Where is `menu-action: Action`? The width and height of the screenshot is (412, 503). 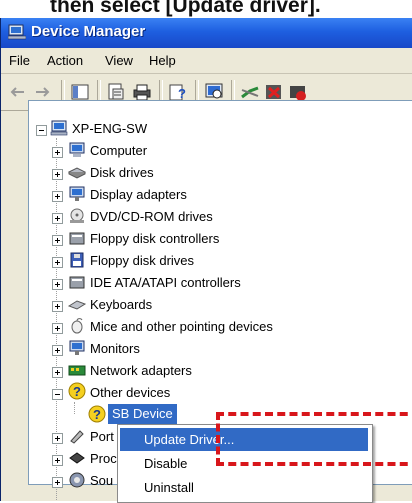 menu-action: Action is located at coordinates (65, 60).